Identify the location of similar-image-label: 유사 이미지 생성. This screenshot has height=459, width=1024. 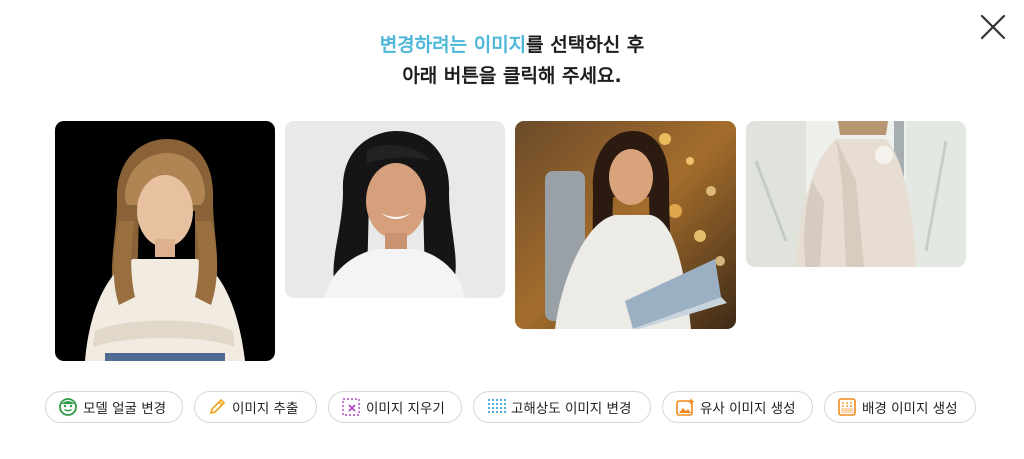
(748, 409).